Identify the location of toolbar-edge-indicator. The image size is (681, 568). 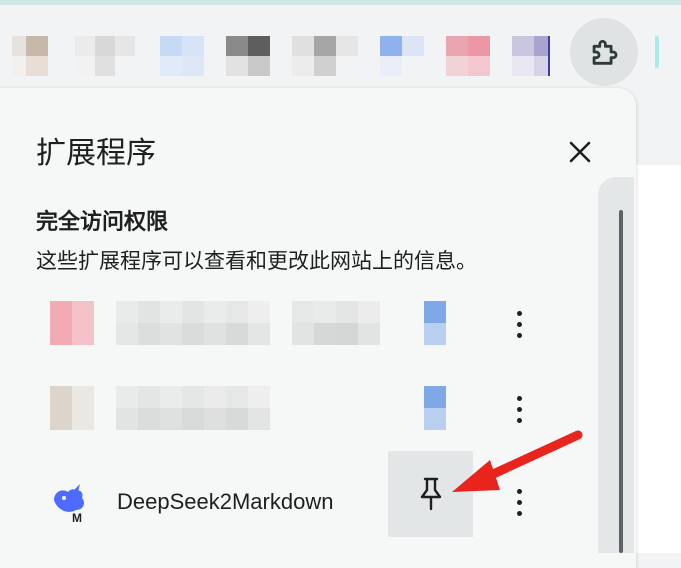
(657, 52).